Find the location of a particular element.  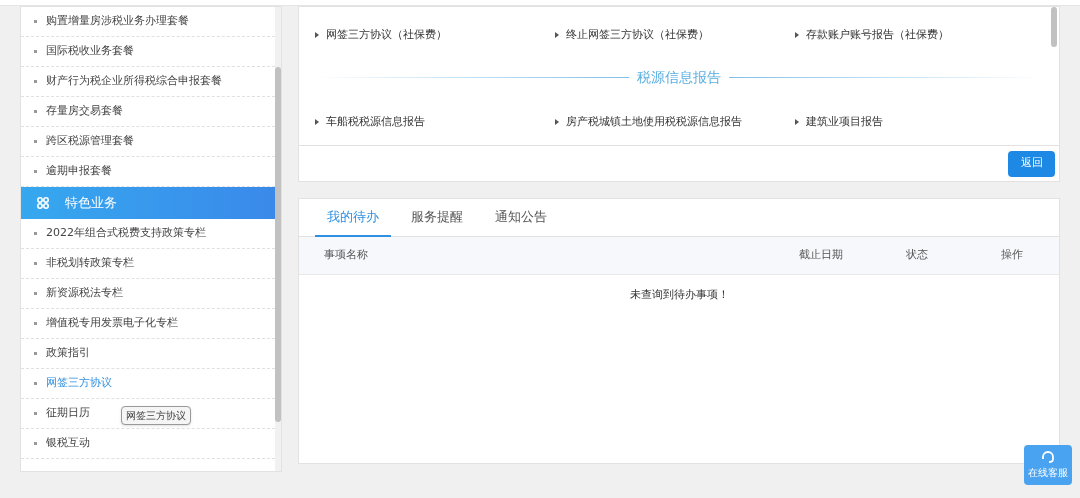

column-header: 状态 is located at coordinates (917, 255).